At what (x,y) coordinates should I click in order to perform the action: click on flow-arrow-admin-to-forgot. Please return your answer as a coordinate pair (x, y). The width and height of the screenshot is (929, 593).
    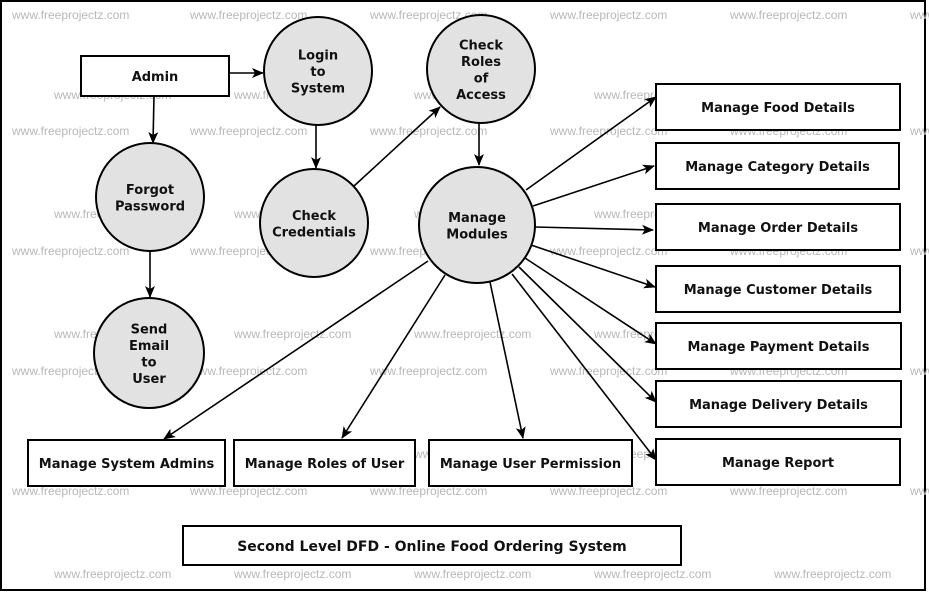
    Looking at the image, I should click on (153, 119).